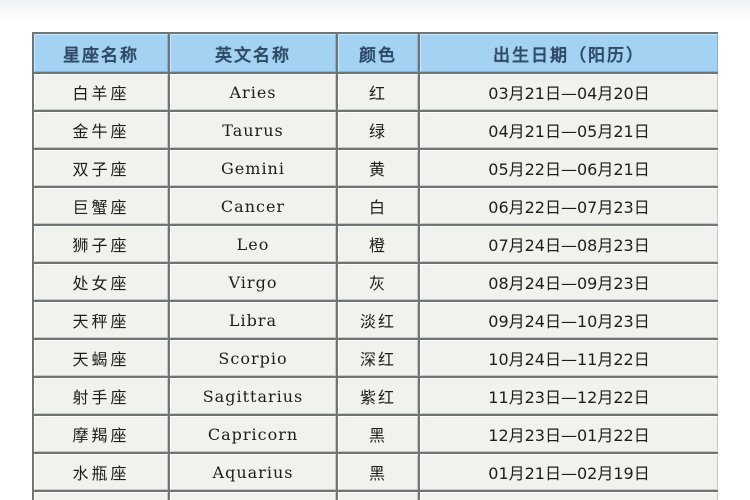 Image resolution: width=750 pixels, height=500 pixels. I want to click on cell-english-name: Leo, so click(253, 244).